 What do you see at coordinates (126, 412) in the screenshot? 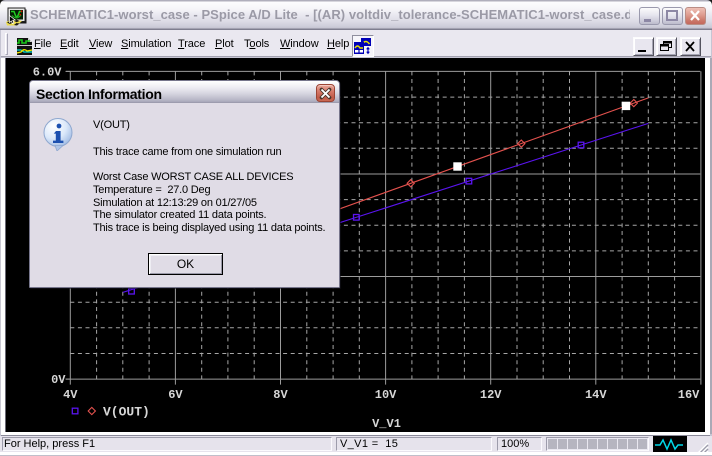
I see `svg-text: V(OUT)` at bounding box center [126, 412].